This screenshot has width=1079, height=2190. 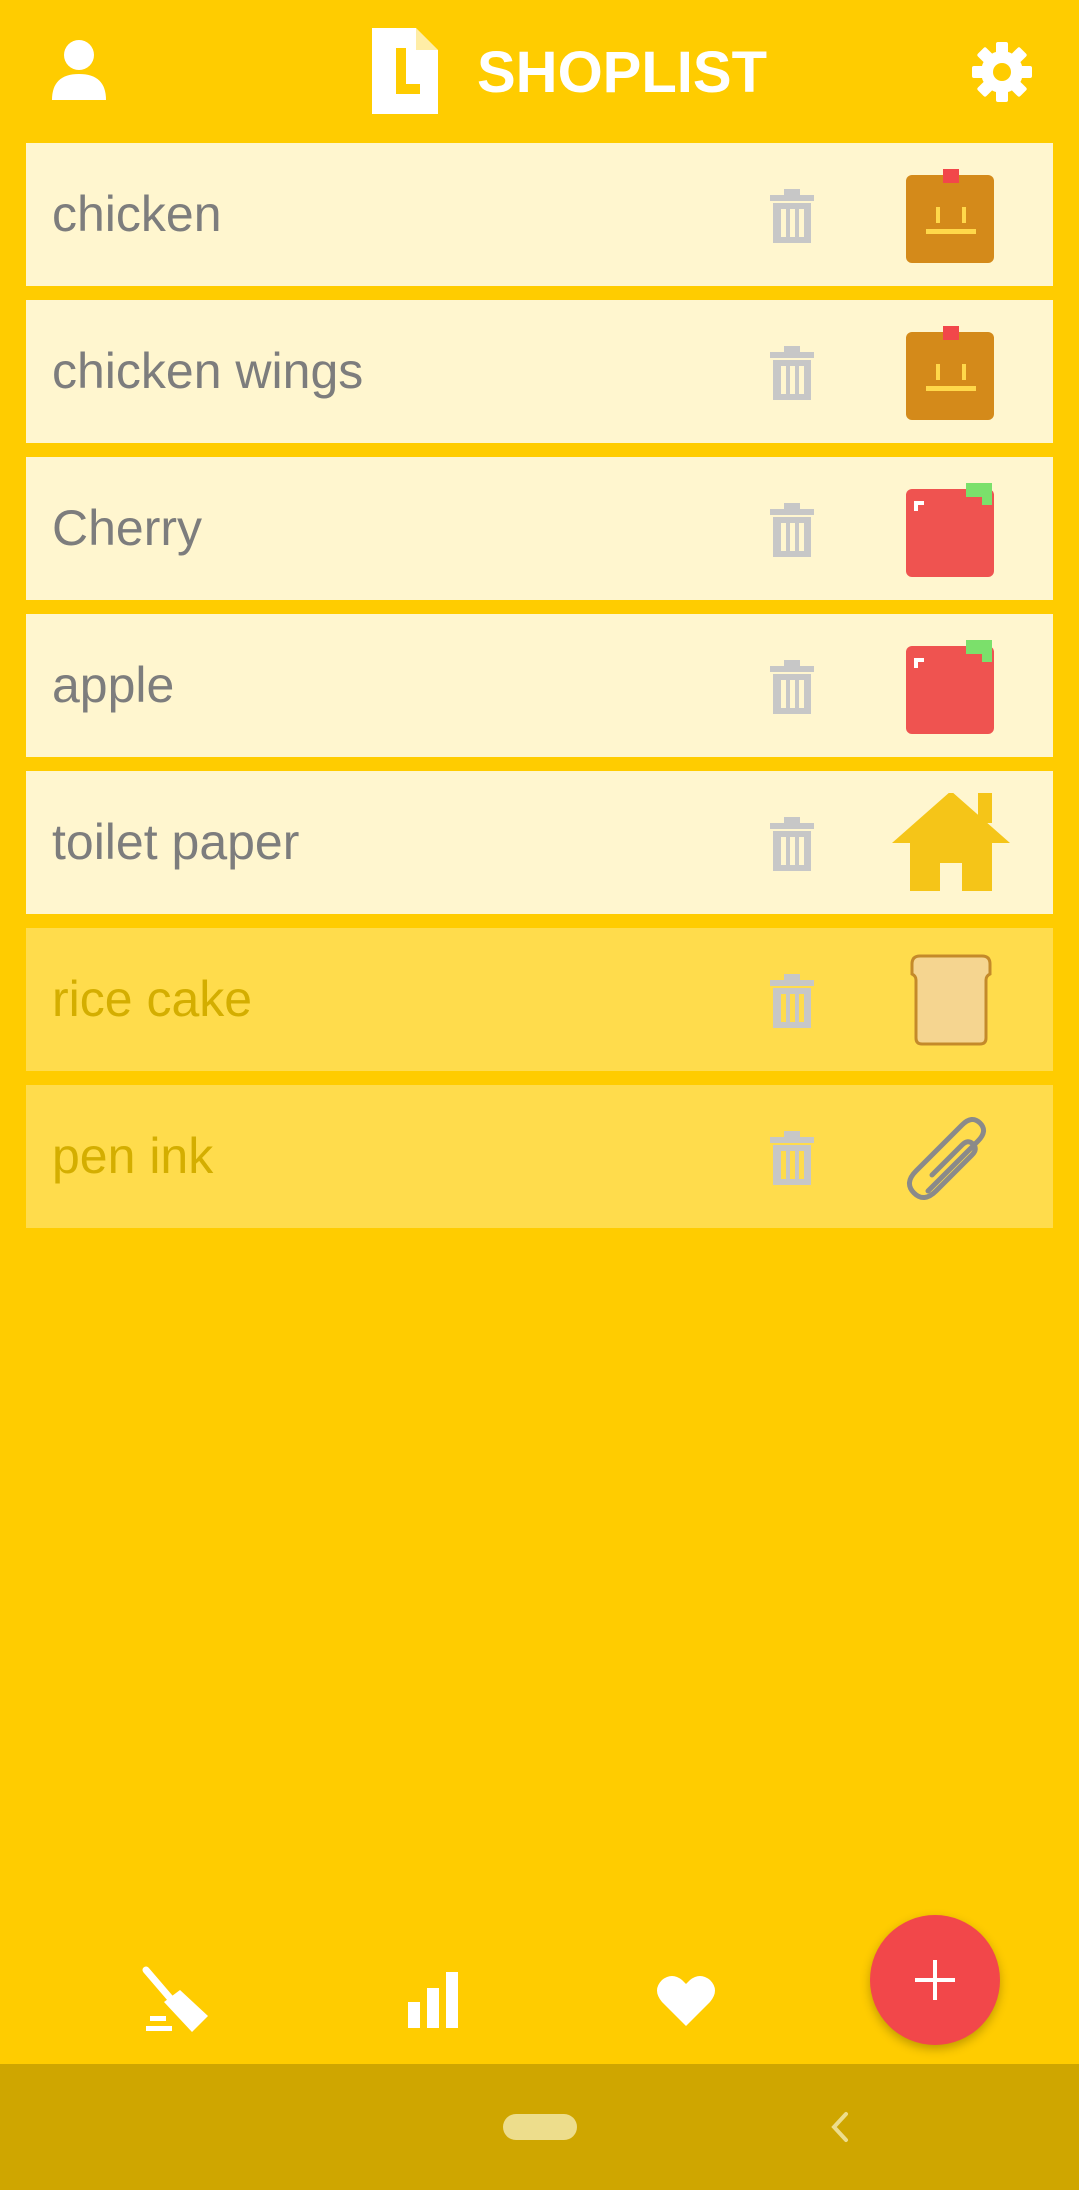 I want to click on bar-chart-icon, so click(x=433, y=2000).